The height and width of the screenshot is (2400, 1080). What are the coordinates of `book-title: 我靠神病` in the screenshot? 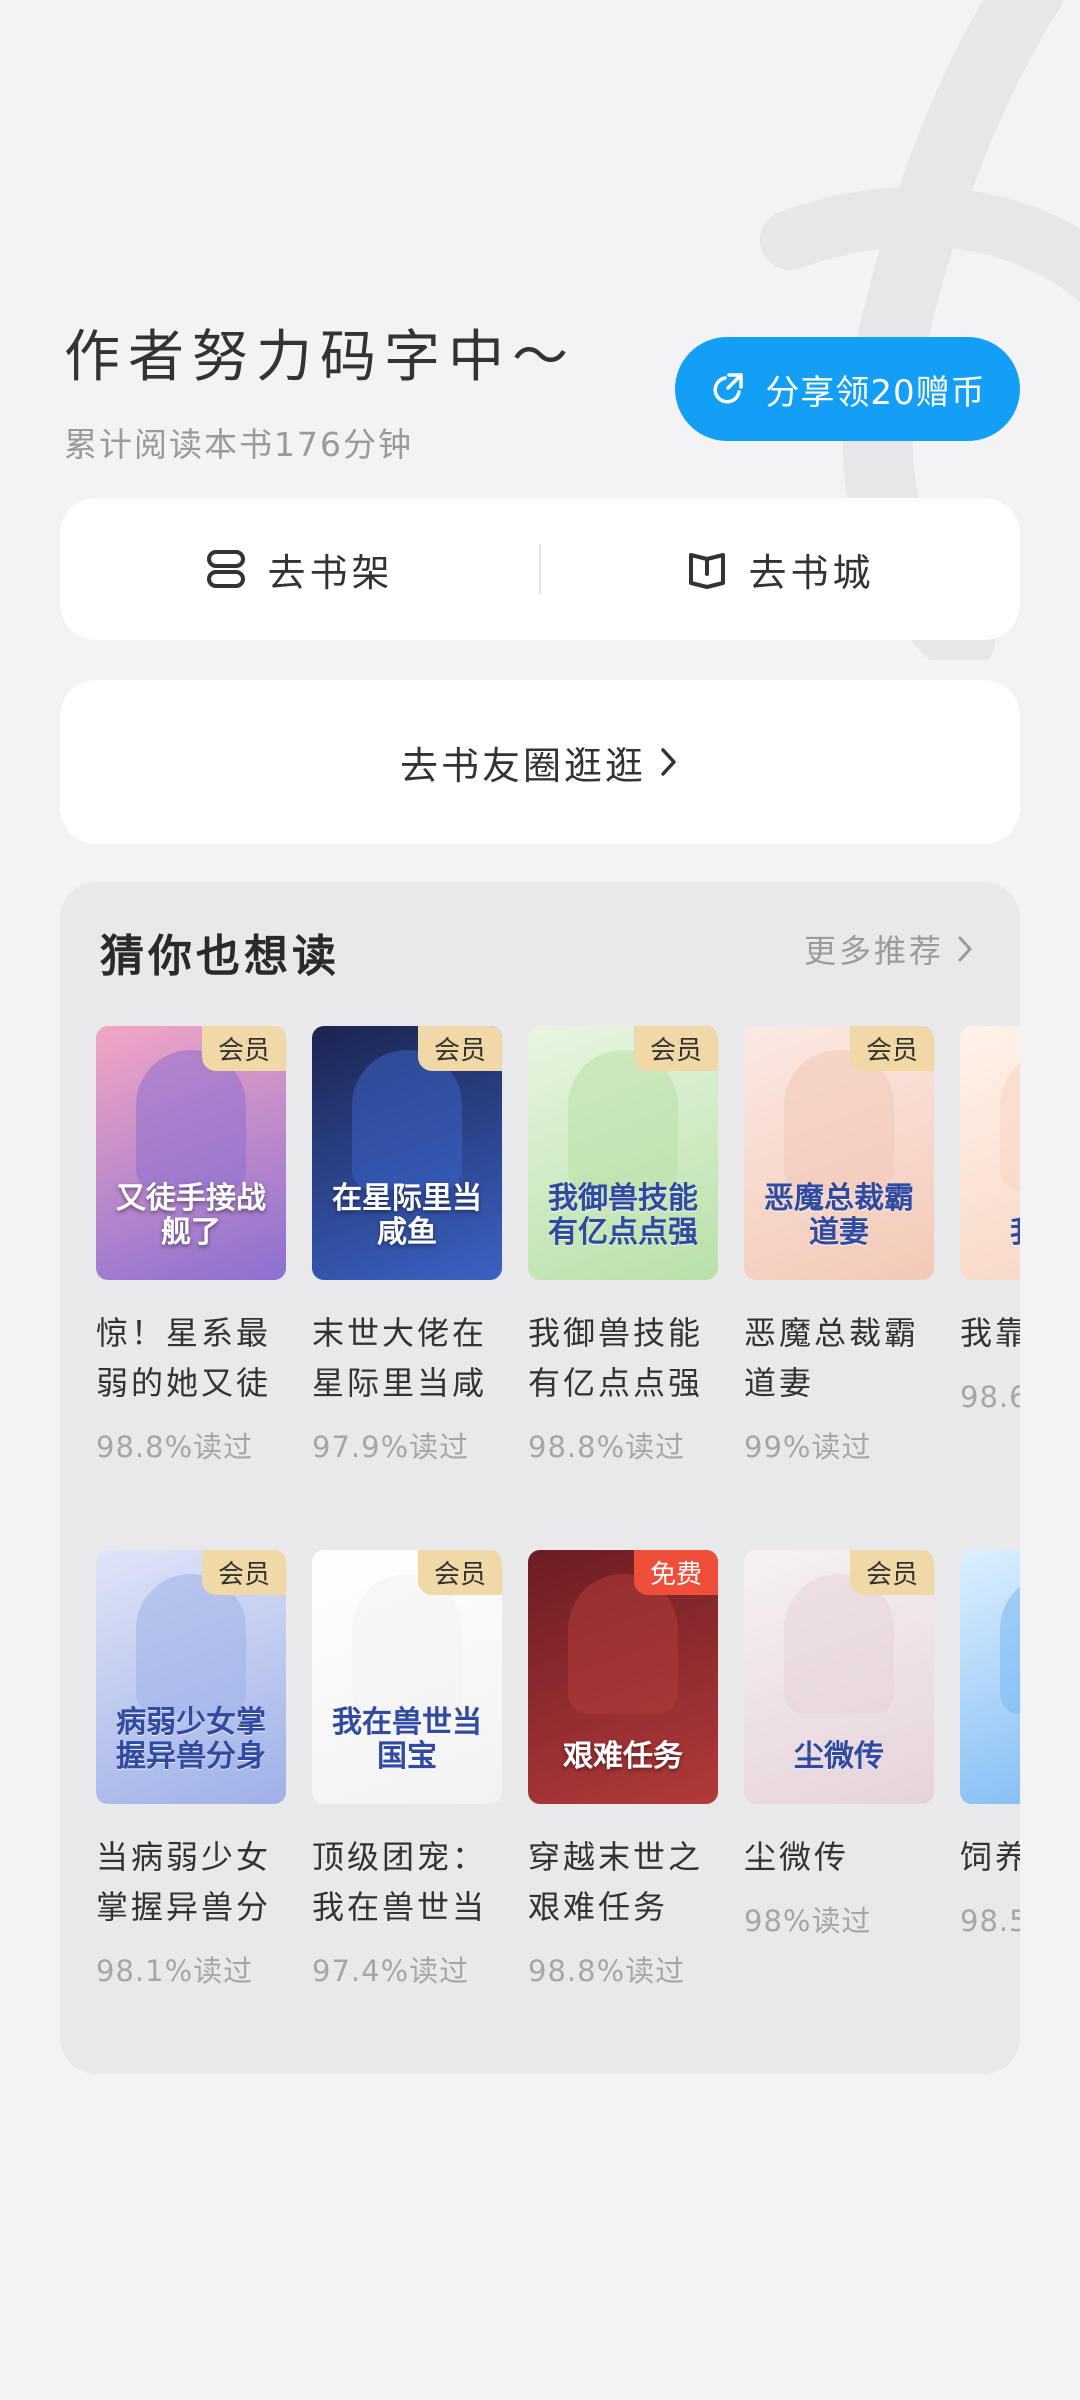 It's located at (990, 1333).